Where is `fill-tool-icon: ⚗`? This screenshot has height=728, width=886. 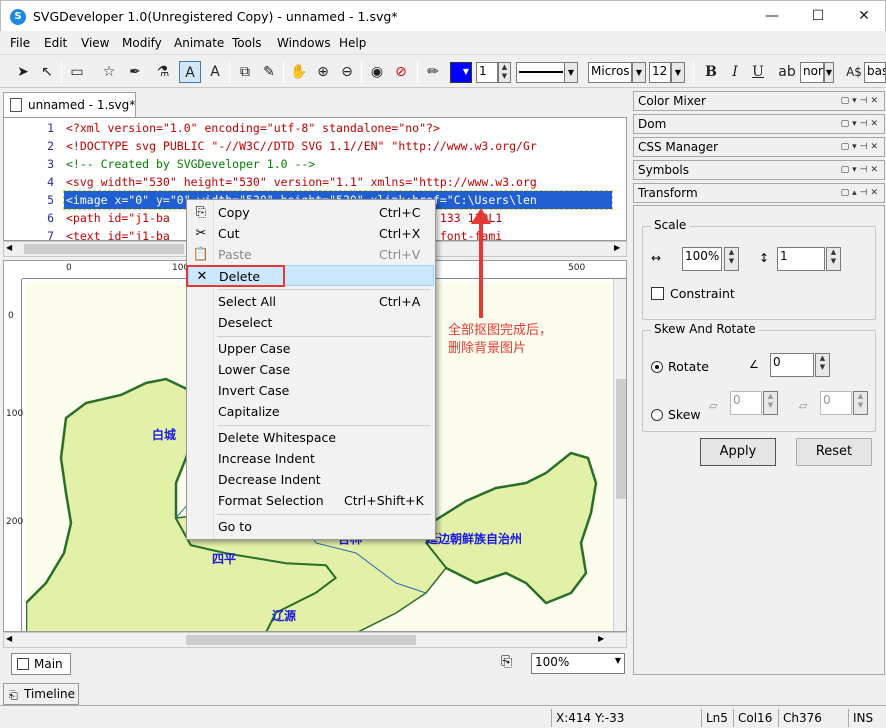 fill-tool-icon: ⚗ is located at coordinates (163, 72).